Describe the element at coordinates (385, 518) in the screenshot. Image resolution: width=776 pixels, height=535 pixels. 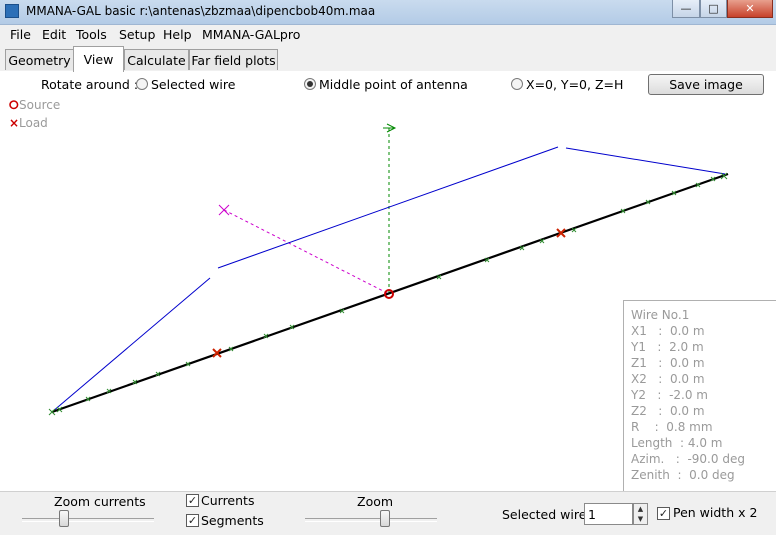
I see `zoom-slider` at that location.